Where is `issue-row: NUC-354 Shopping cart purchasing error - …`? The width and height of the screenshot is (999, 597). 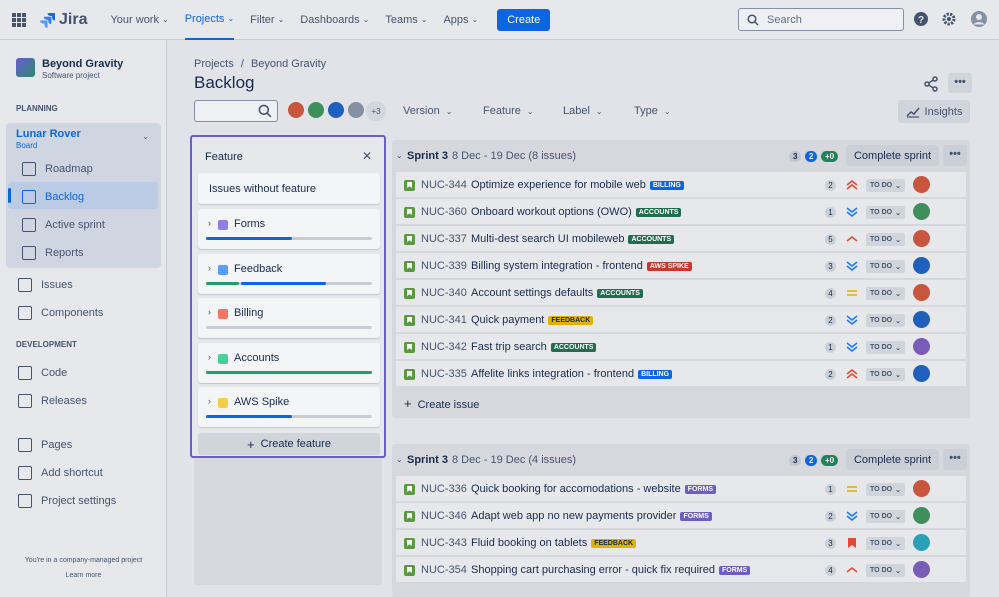
issue-row: NUC-354 Shopping cart purchasing error - … is located at coordinates (681, 570).